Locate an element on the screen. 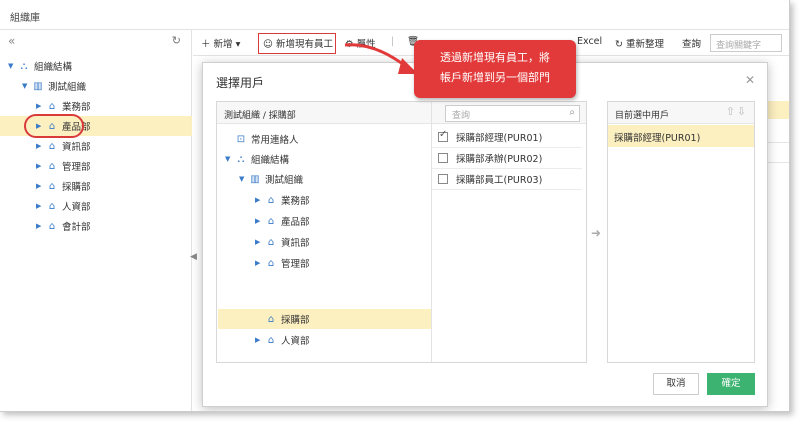  dialog-tree-management: ▶ ⌂ 管理部 is located at coordinates (282, 263).